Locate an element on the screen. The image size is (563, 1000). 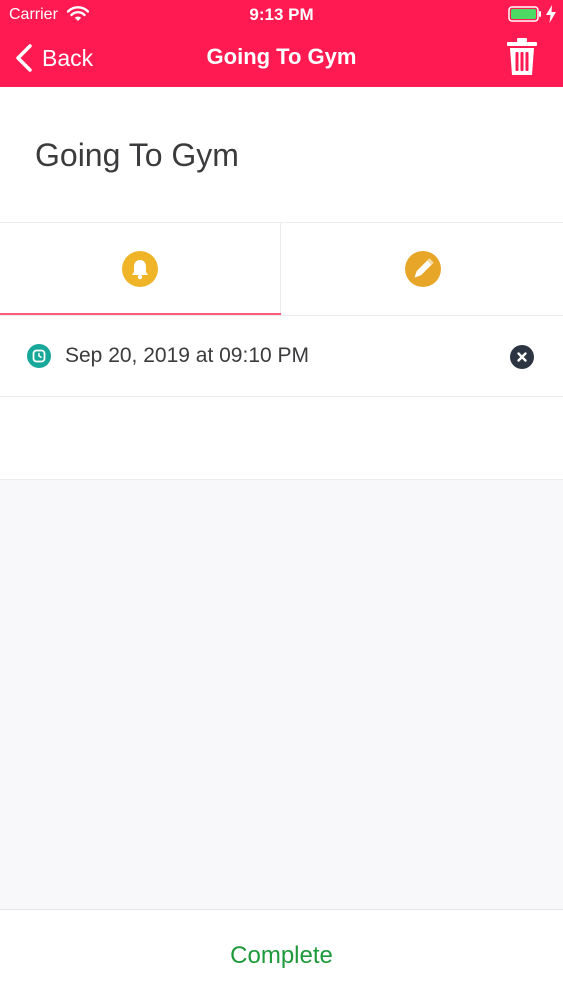
complete-button: Complete is located at coordinates (281, 955).